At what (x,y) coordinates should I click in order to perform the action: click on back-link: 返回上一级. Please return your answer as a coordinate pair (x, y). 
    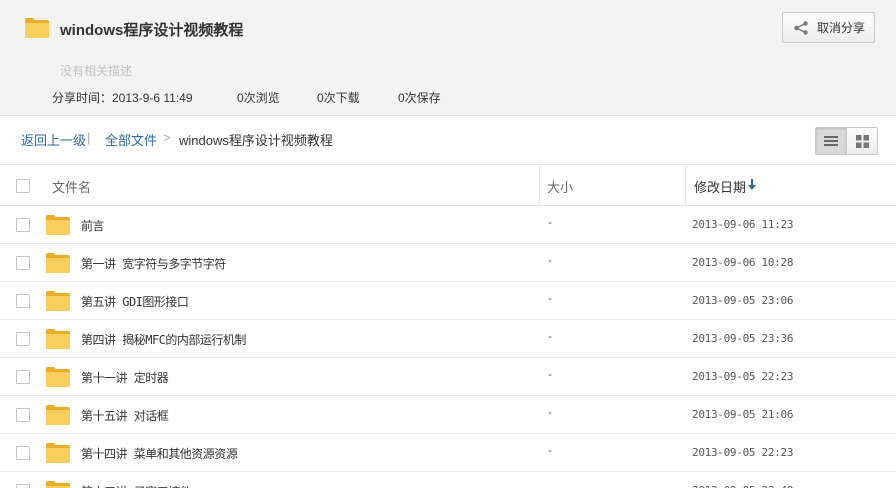
    Looking at the image, I should click on (53, 139).